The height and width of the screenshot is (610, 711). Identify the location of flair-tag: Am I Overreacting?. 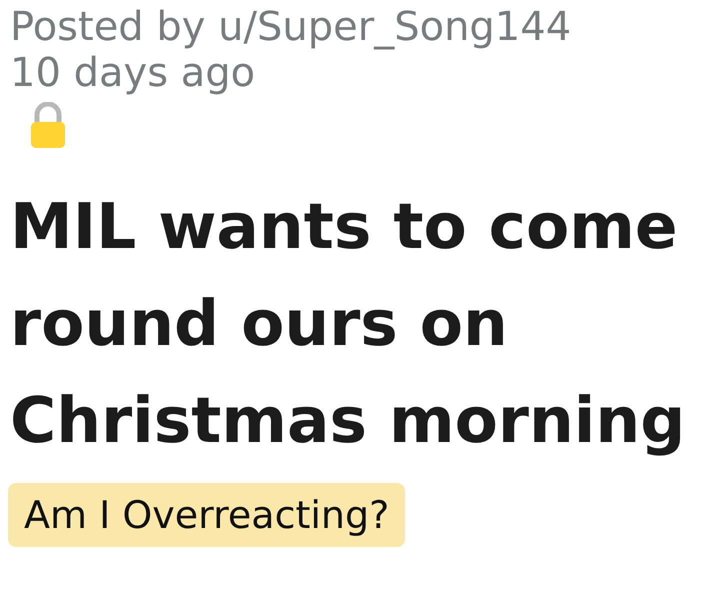
(207, 515).